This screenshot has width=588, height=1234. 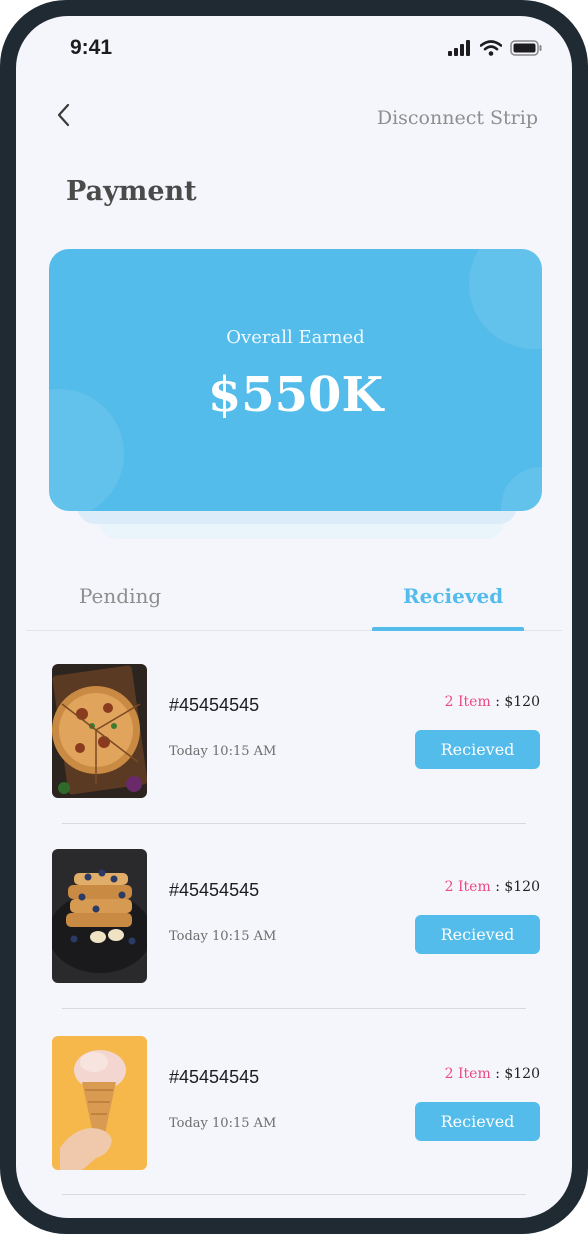 I want to click on back-button, so click(x=65, y=115).